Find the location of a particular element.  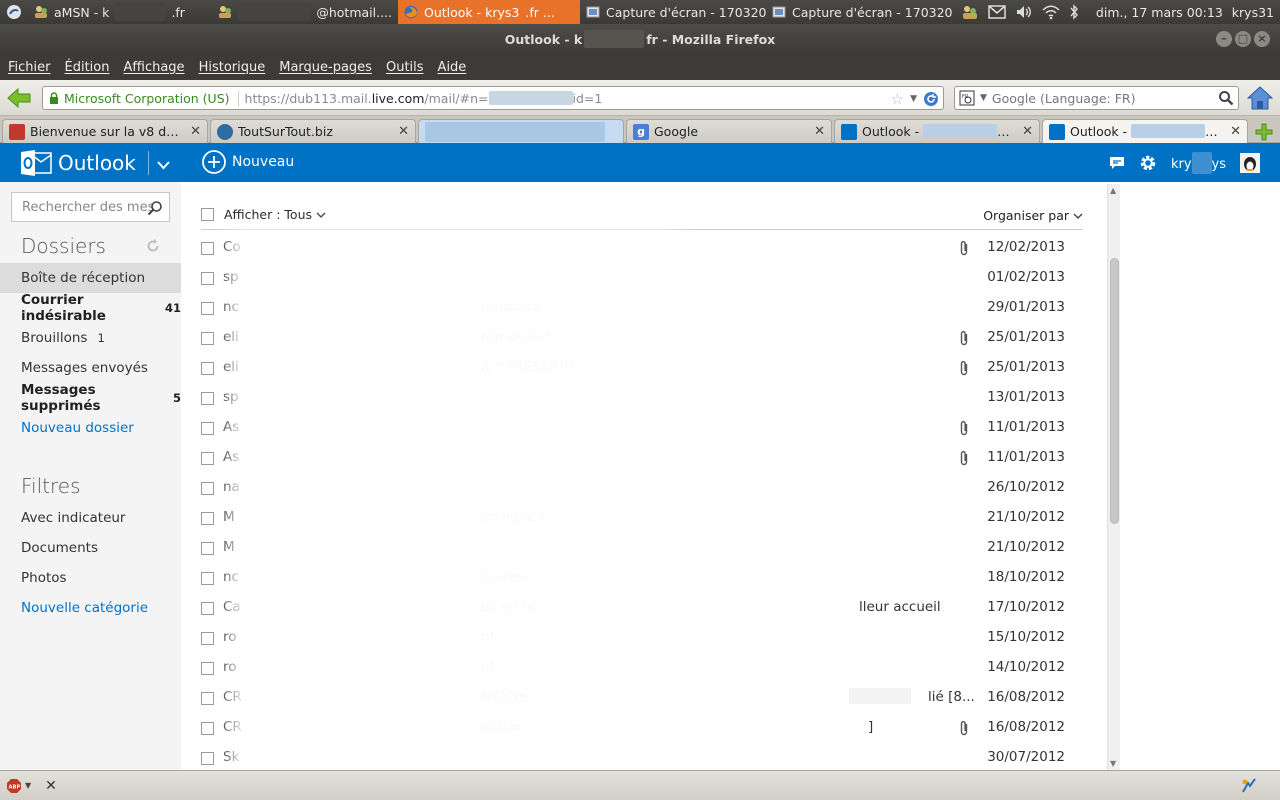

message-date: 11/01/2013 is located at coordinates (1026, 457).